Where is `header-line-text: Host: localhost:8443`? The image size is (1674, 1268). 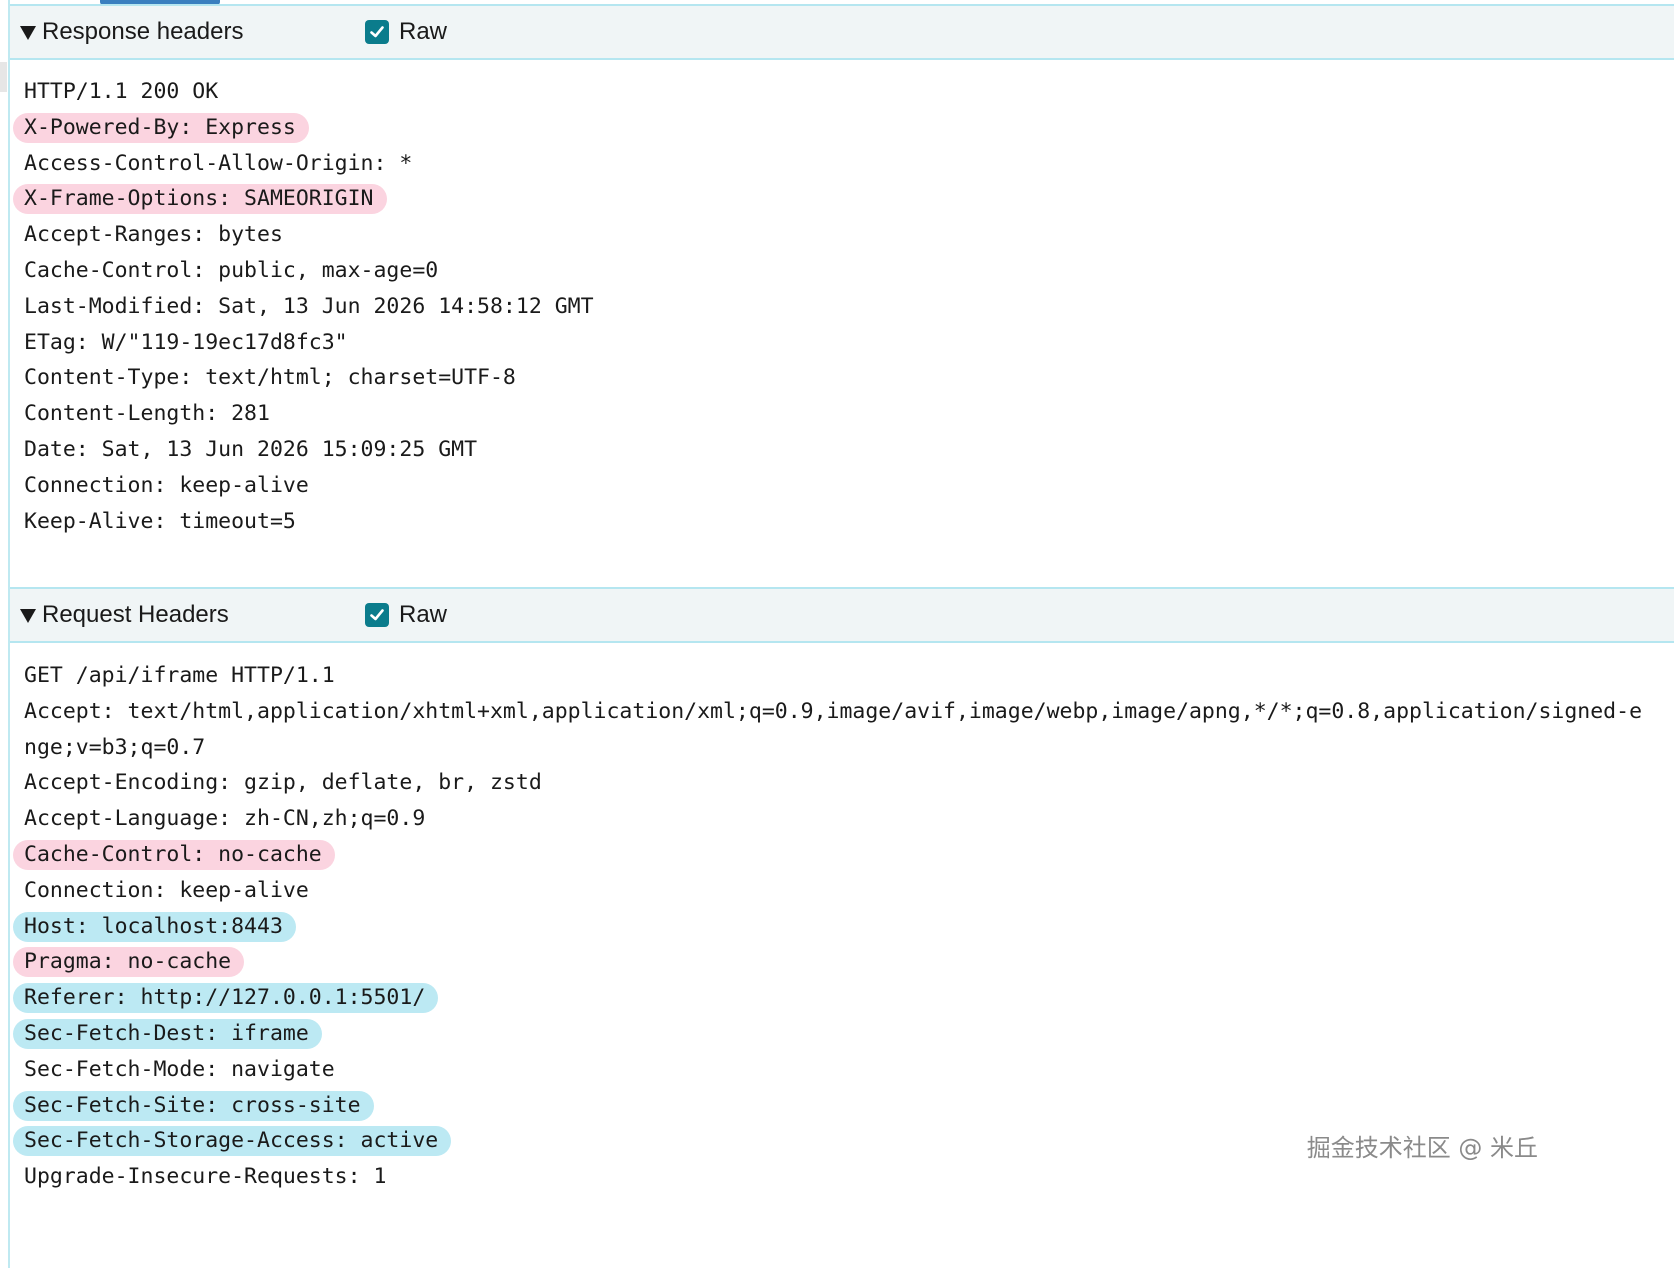
header-line-text: Host: localhost:8443 is located at coordinates (153, 926).